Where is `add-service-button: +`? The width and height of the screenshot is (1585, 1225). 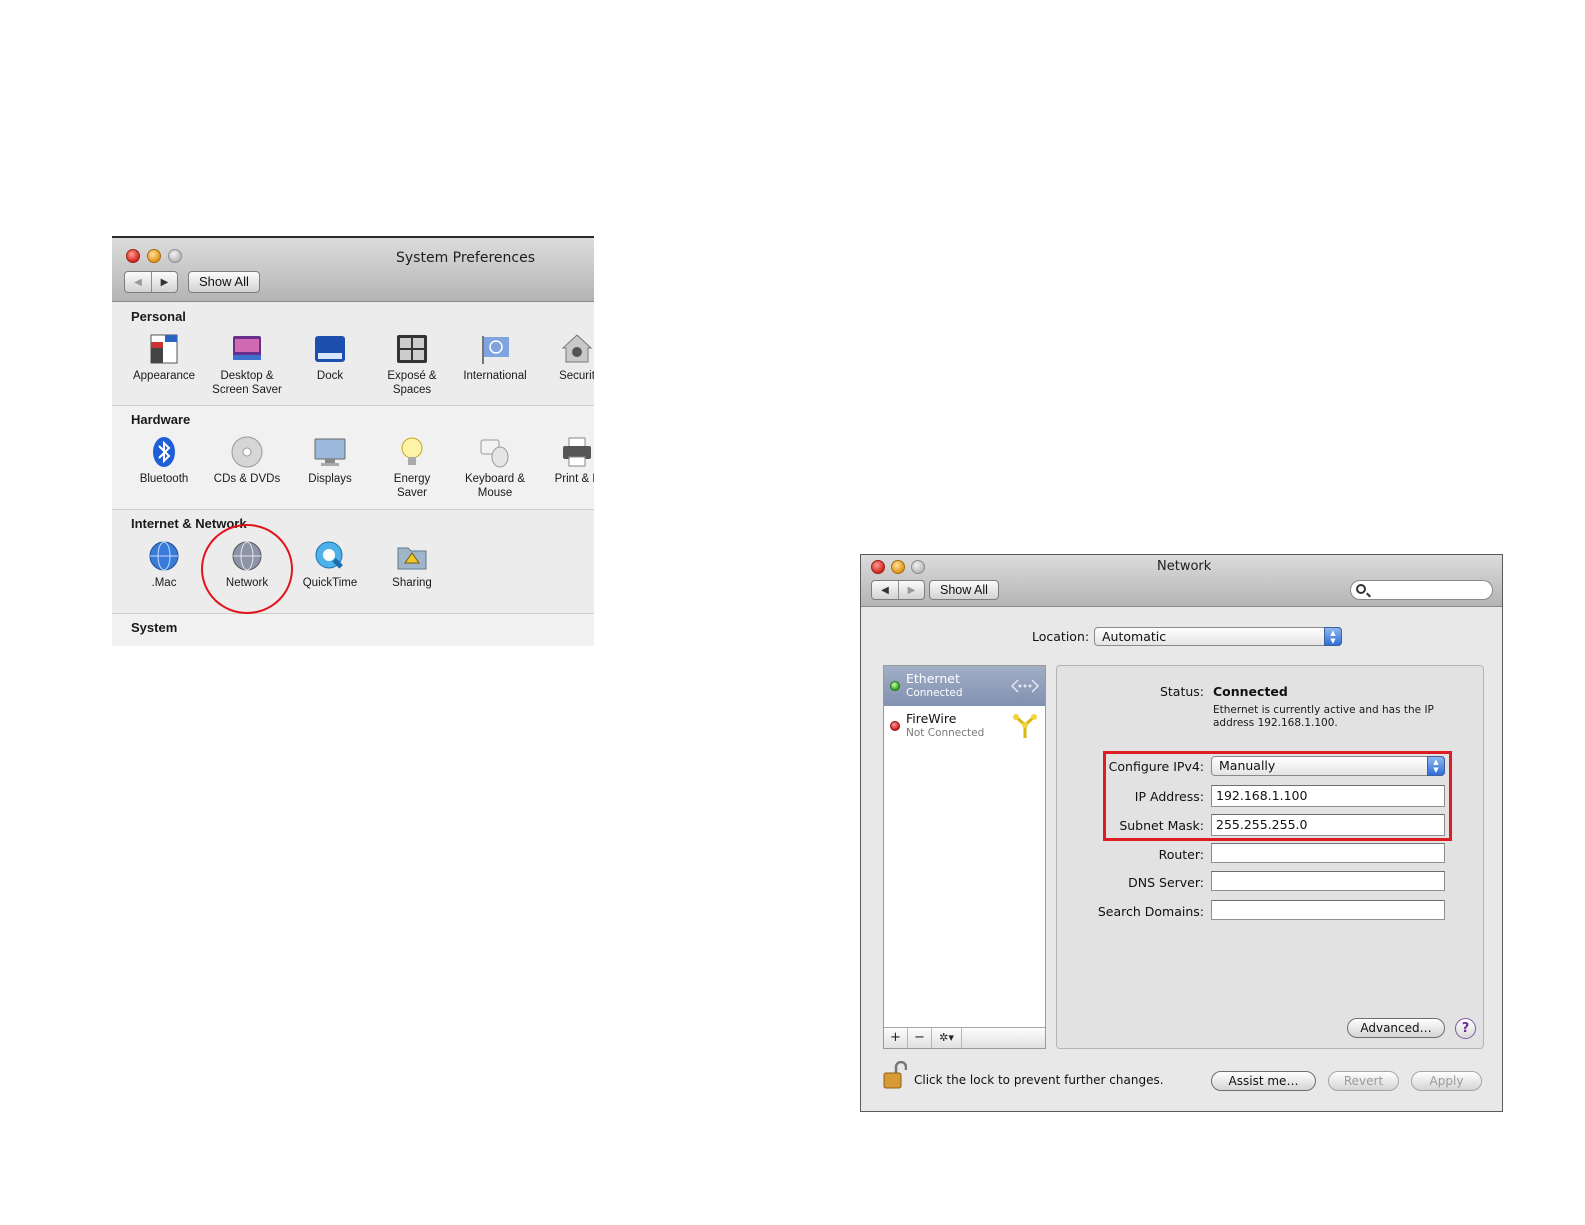
add-service-button: + is located at coordinates (896, 1038).